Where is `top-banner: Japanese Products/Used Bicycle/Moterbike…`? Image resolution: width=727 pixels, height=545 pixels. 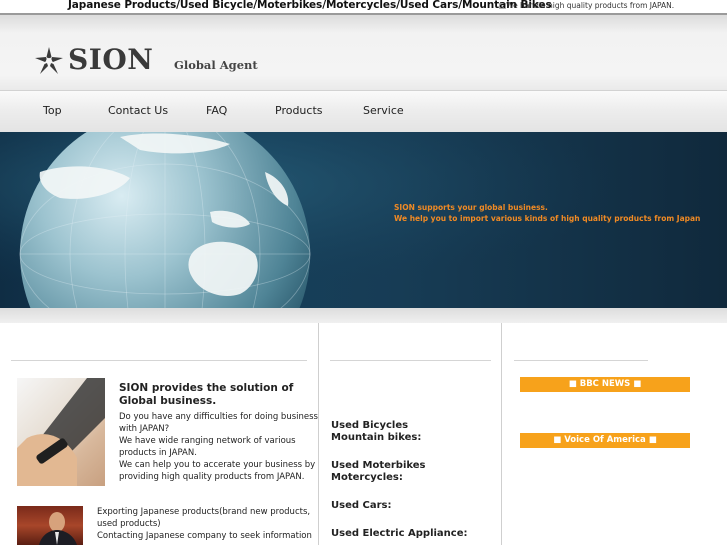 top-banner: Japanese Products/Used Bicycle/Moterbike… is located at coordinates (363, 6).